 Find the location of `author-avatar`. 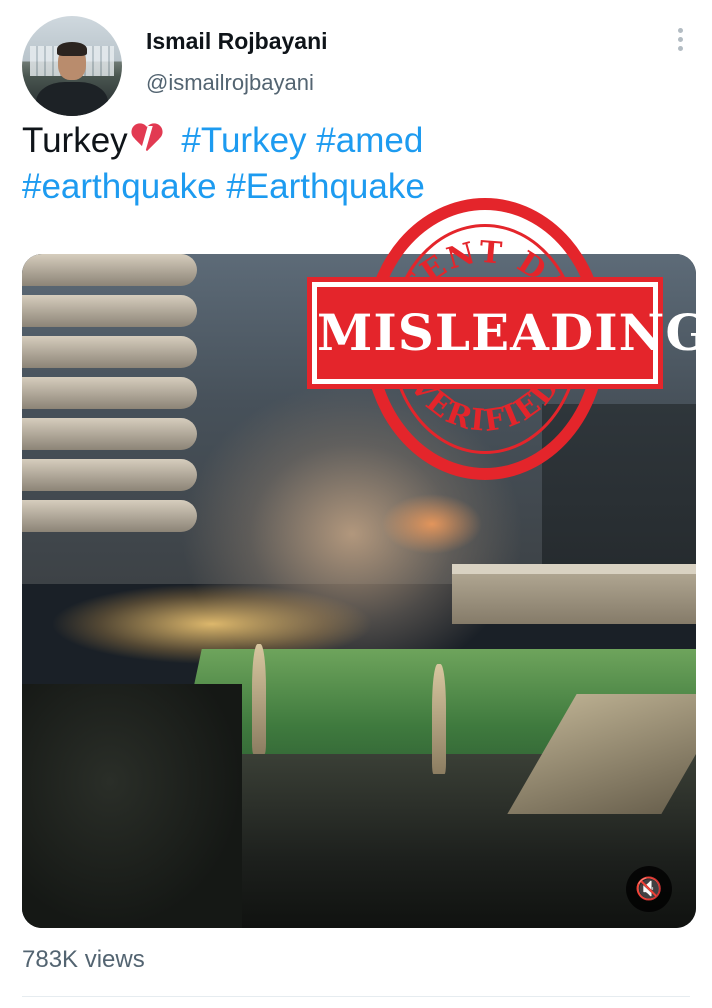

author-avatar is located at coordinates (72, 66).